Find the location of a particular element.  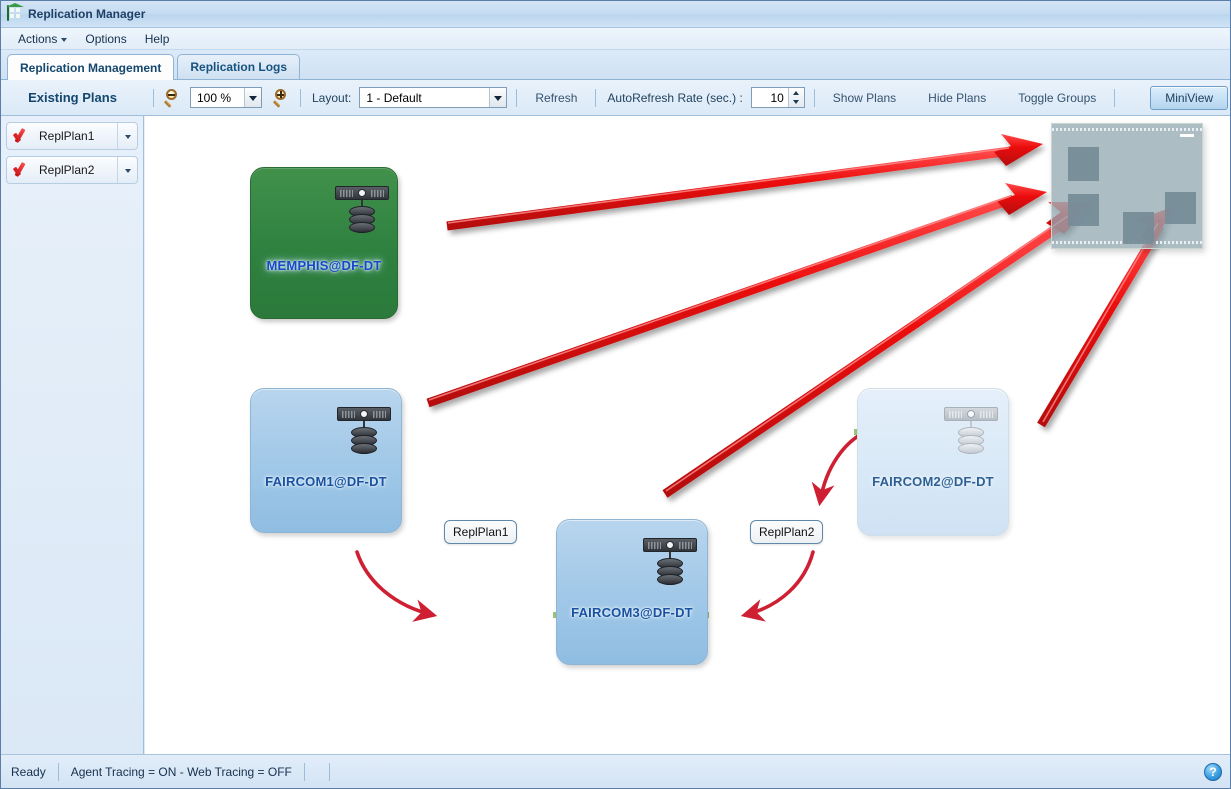

node-faircom1: FAIRCOM1@DF-DT is located at coordinates (326, 460).